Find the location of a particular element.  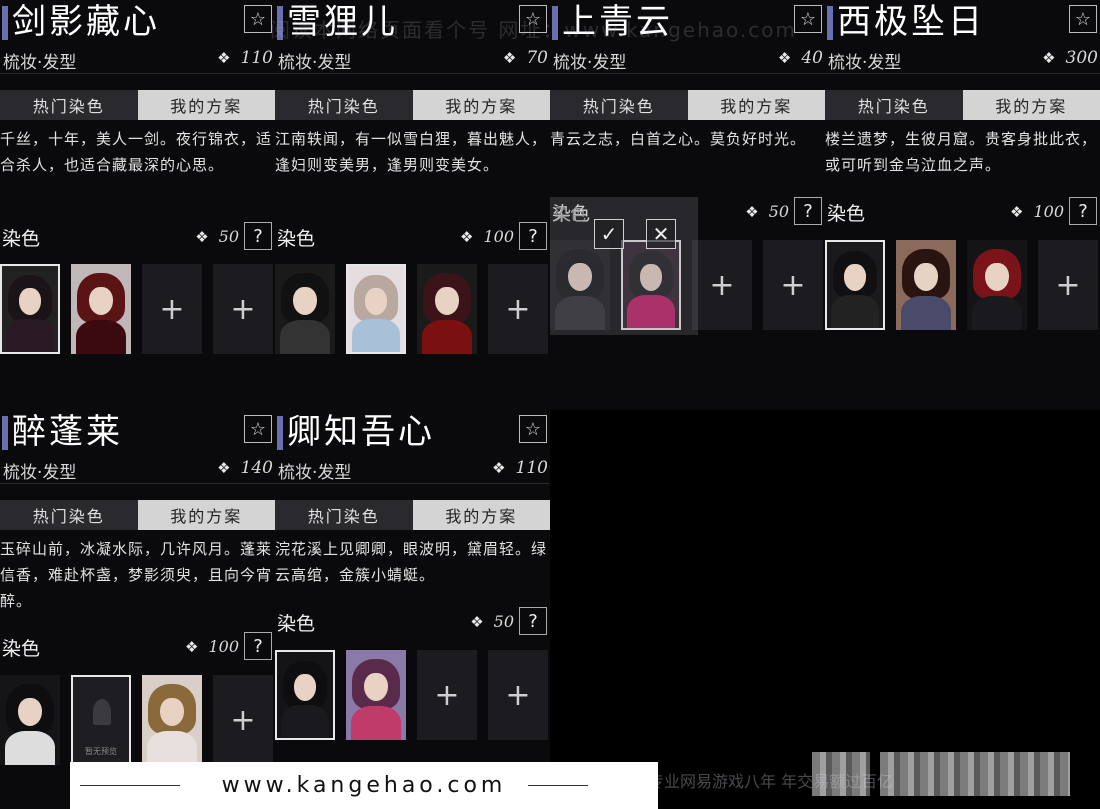

card-description: 千丝，十年，美人一剑。夜行锦衣，适合杀人，也适合藏最深的心思。 is located at coordinates (136, 152).